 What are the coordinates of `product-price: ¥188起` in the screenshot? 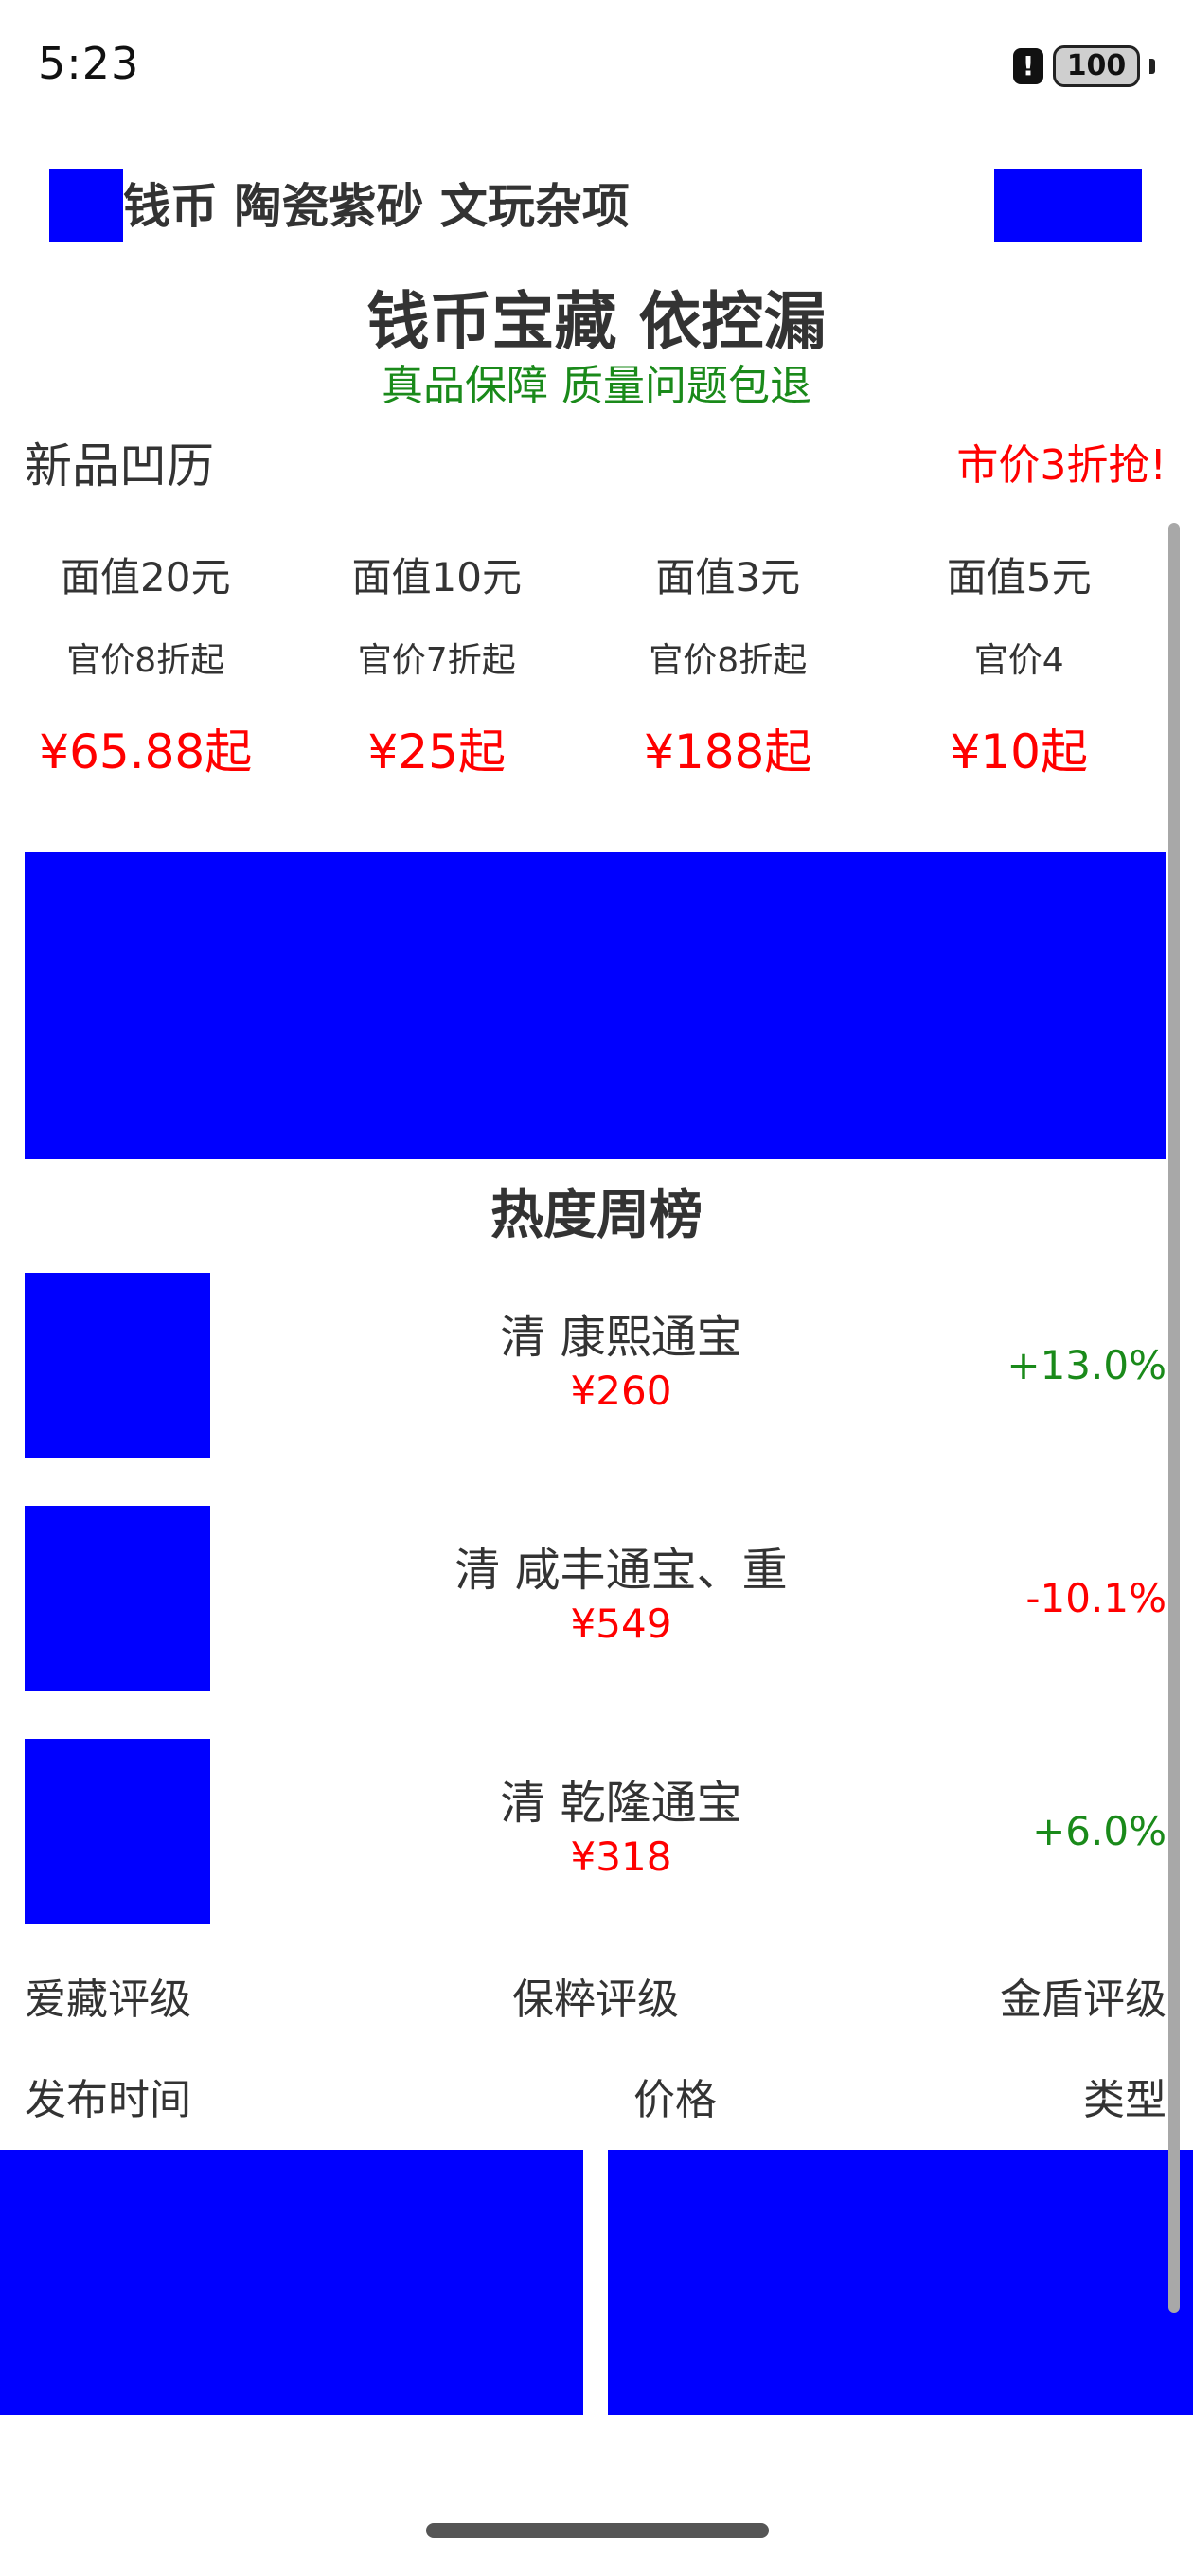 It's located at (728, 751).